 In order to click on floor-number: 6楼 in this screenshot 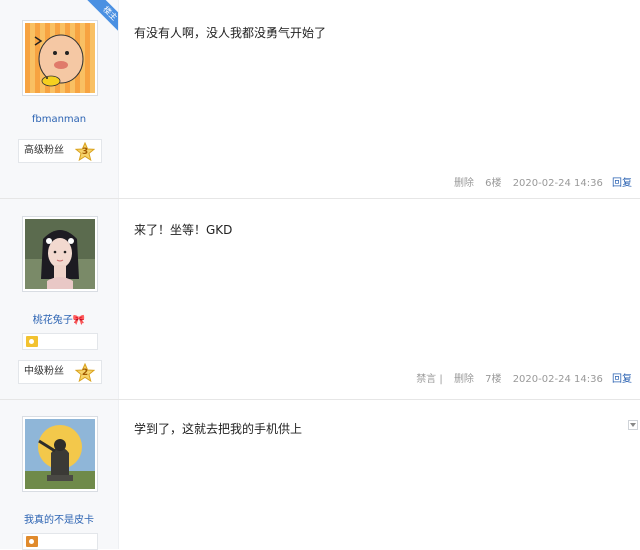, I will do `click(493, 183)`.